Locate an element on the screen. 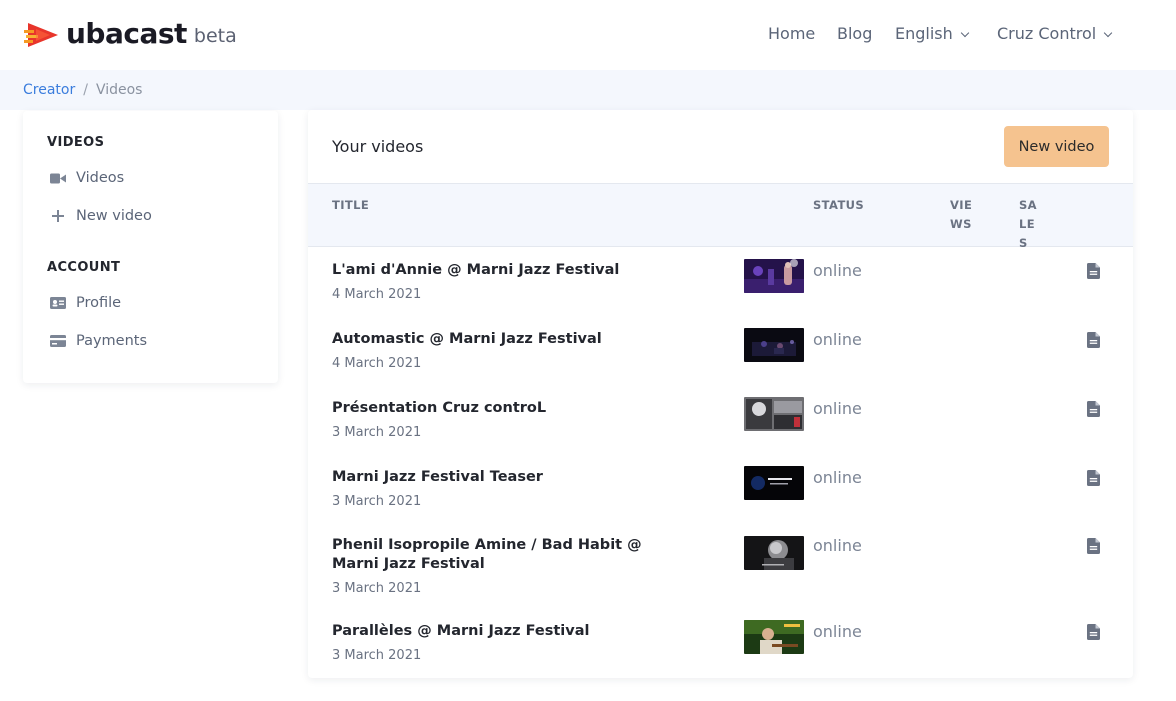 Image resolution: width=1176 pixels, height=701 pixels. id-card-icon is located at coordinates (58, 303).